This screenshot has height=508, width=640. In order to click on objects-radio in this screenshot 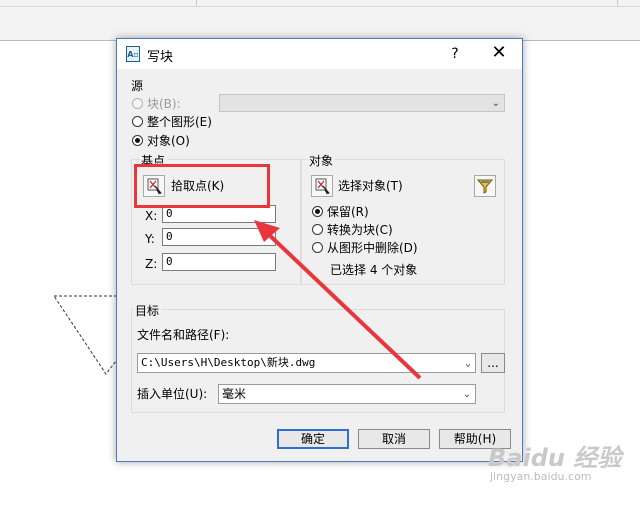, I will do `click(137, 140)`.